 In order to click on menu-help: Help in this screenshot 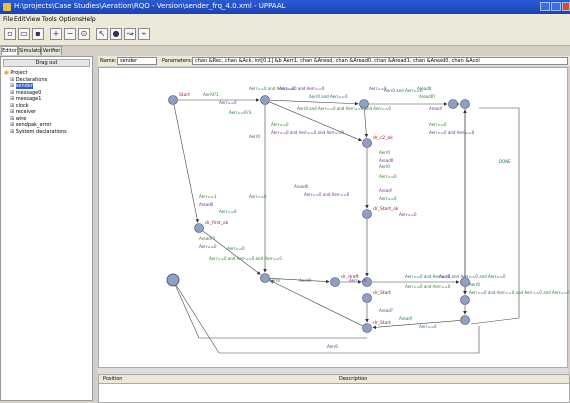, I will do `click(89, 19)`.